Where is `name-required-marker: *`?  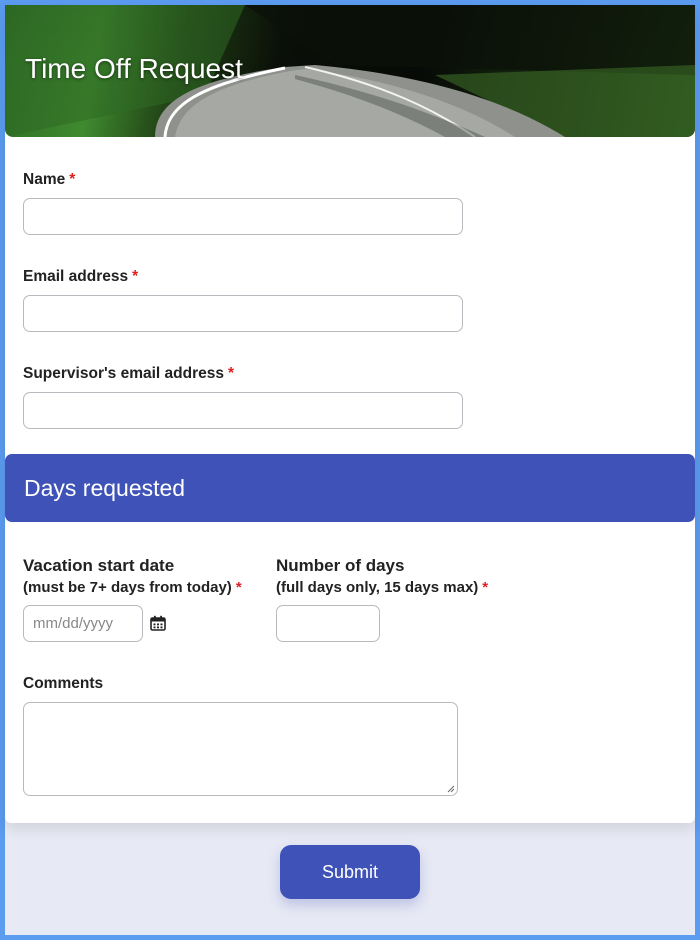 name-required-marker: * is located at coordinates (72, 179).